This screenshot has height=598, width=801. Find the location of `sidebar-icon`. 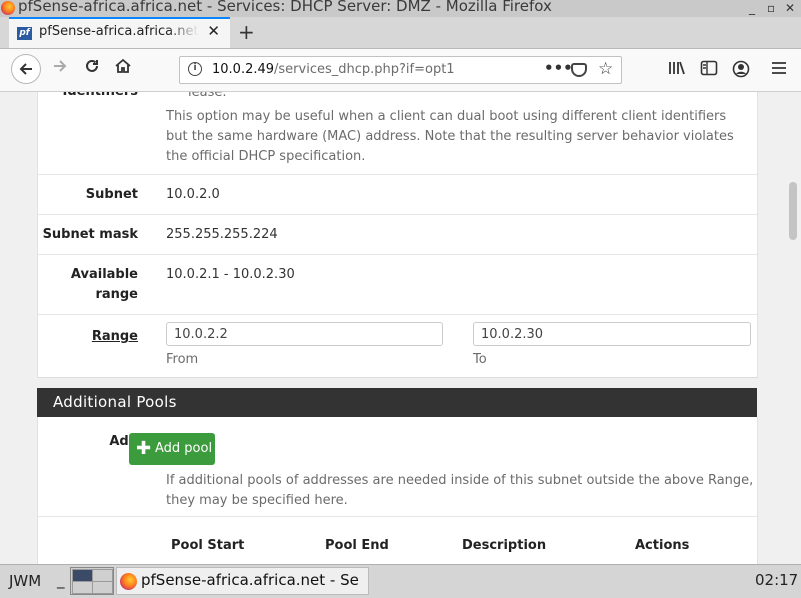

sidebar-icon is located at coordinates (709, 70).